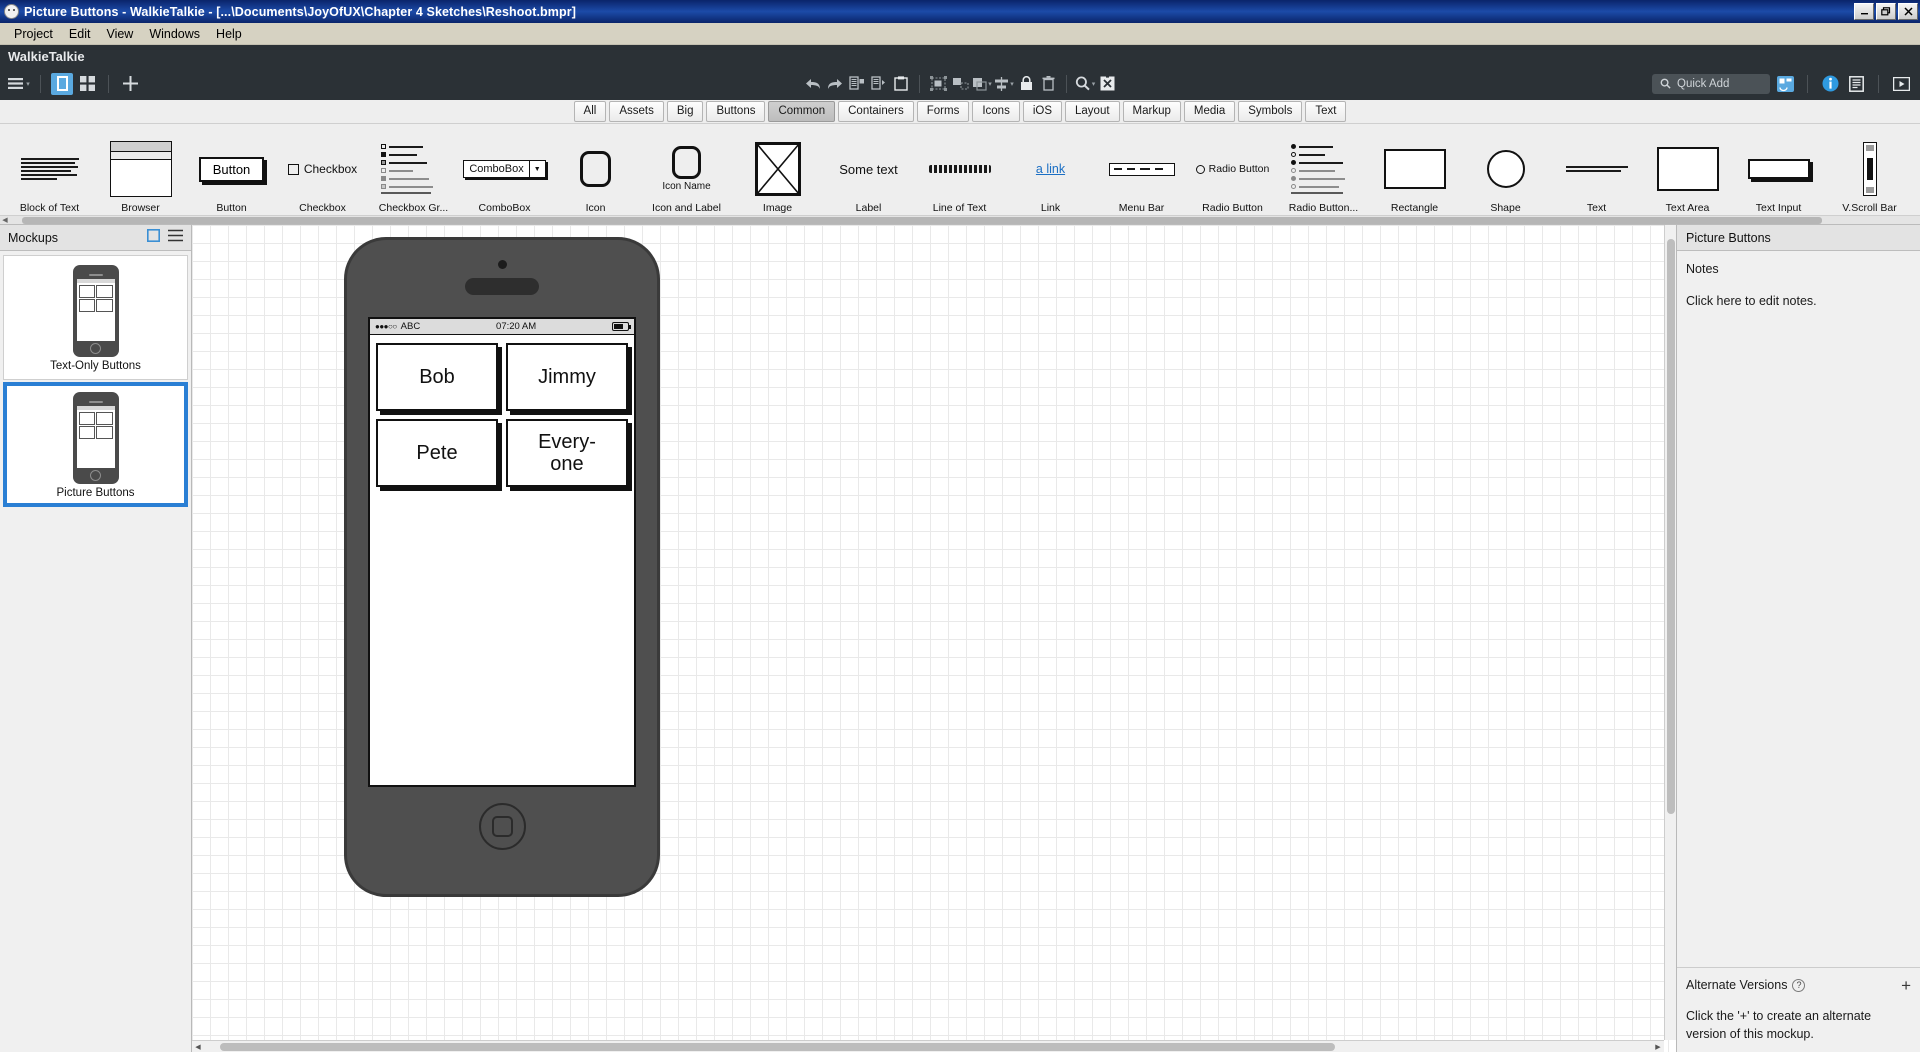 The image size is (1920, 1052). Describe the element at coordinates (960, 84) in the screenshot. I see `ungroup-icon` at that location.